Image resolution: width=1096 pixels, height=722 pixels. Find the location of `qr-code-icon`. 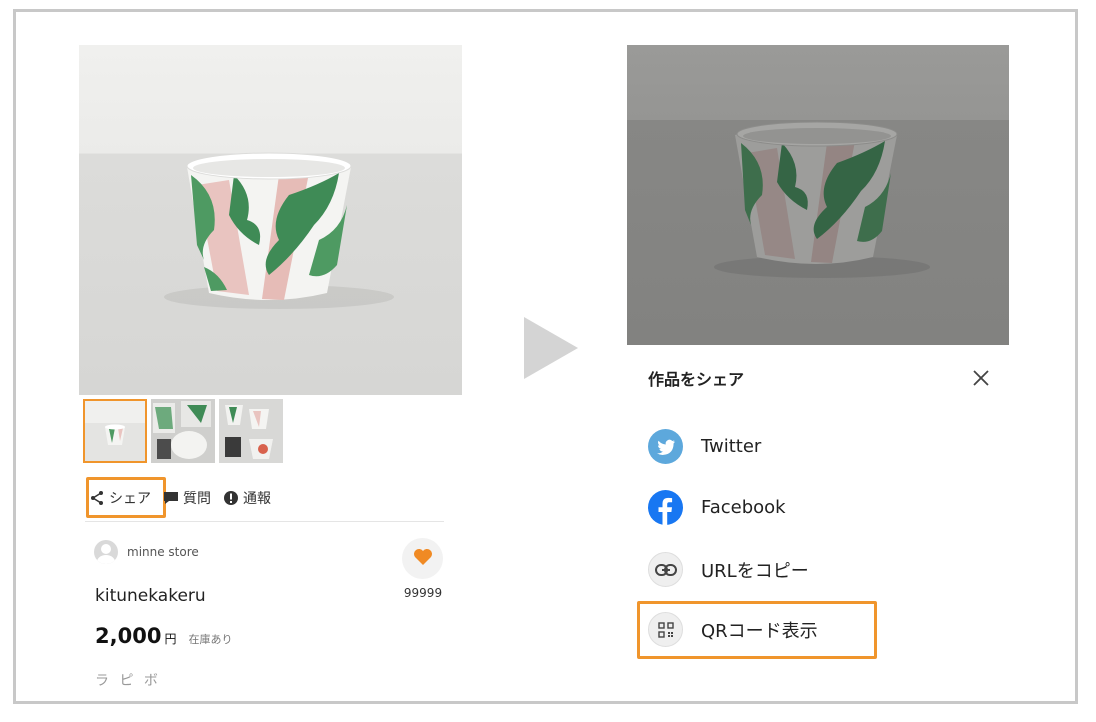

qr-code-icon is located at coordinates (665, 629).